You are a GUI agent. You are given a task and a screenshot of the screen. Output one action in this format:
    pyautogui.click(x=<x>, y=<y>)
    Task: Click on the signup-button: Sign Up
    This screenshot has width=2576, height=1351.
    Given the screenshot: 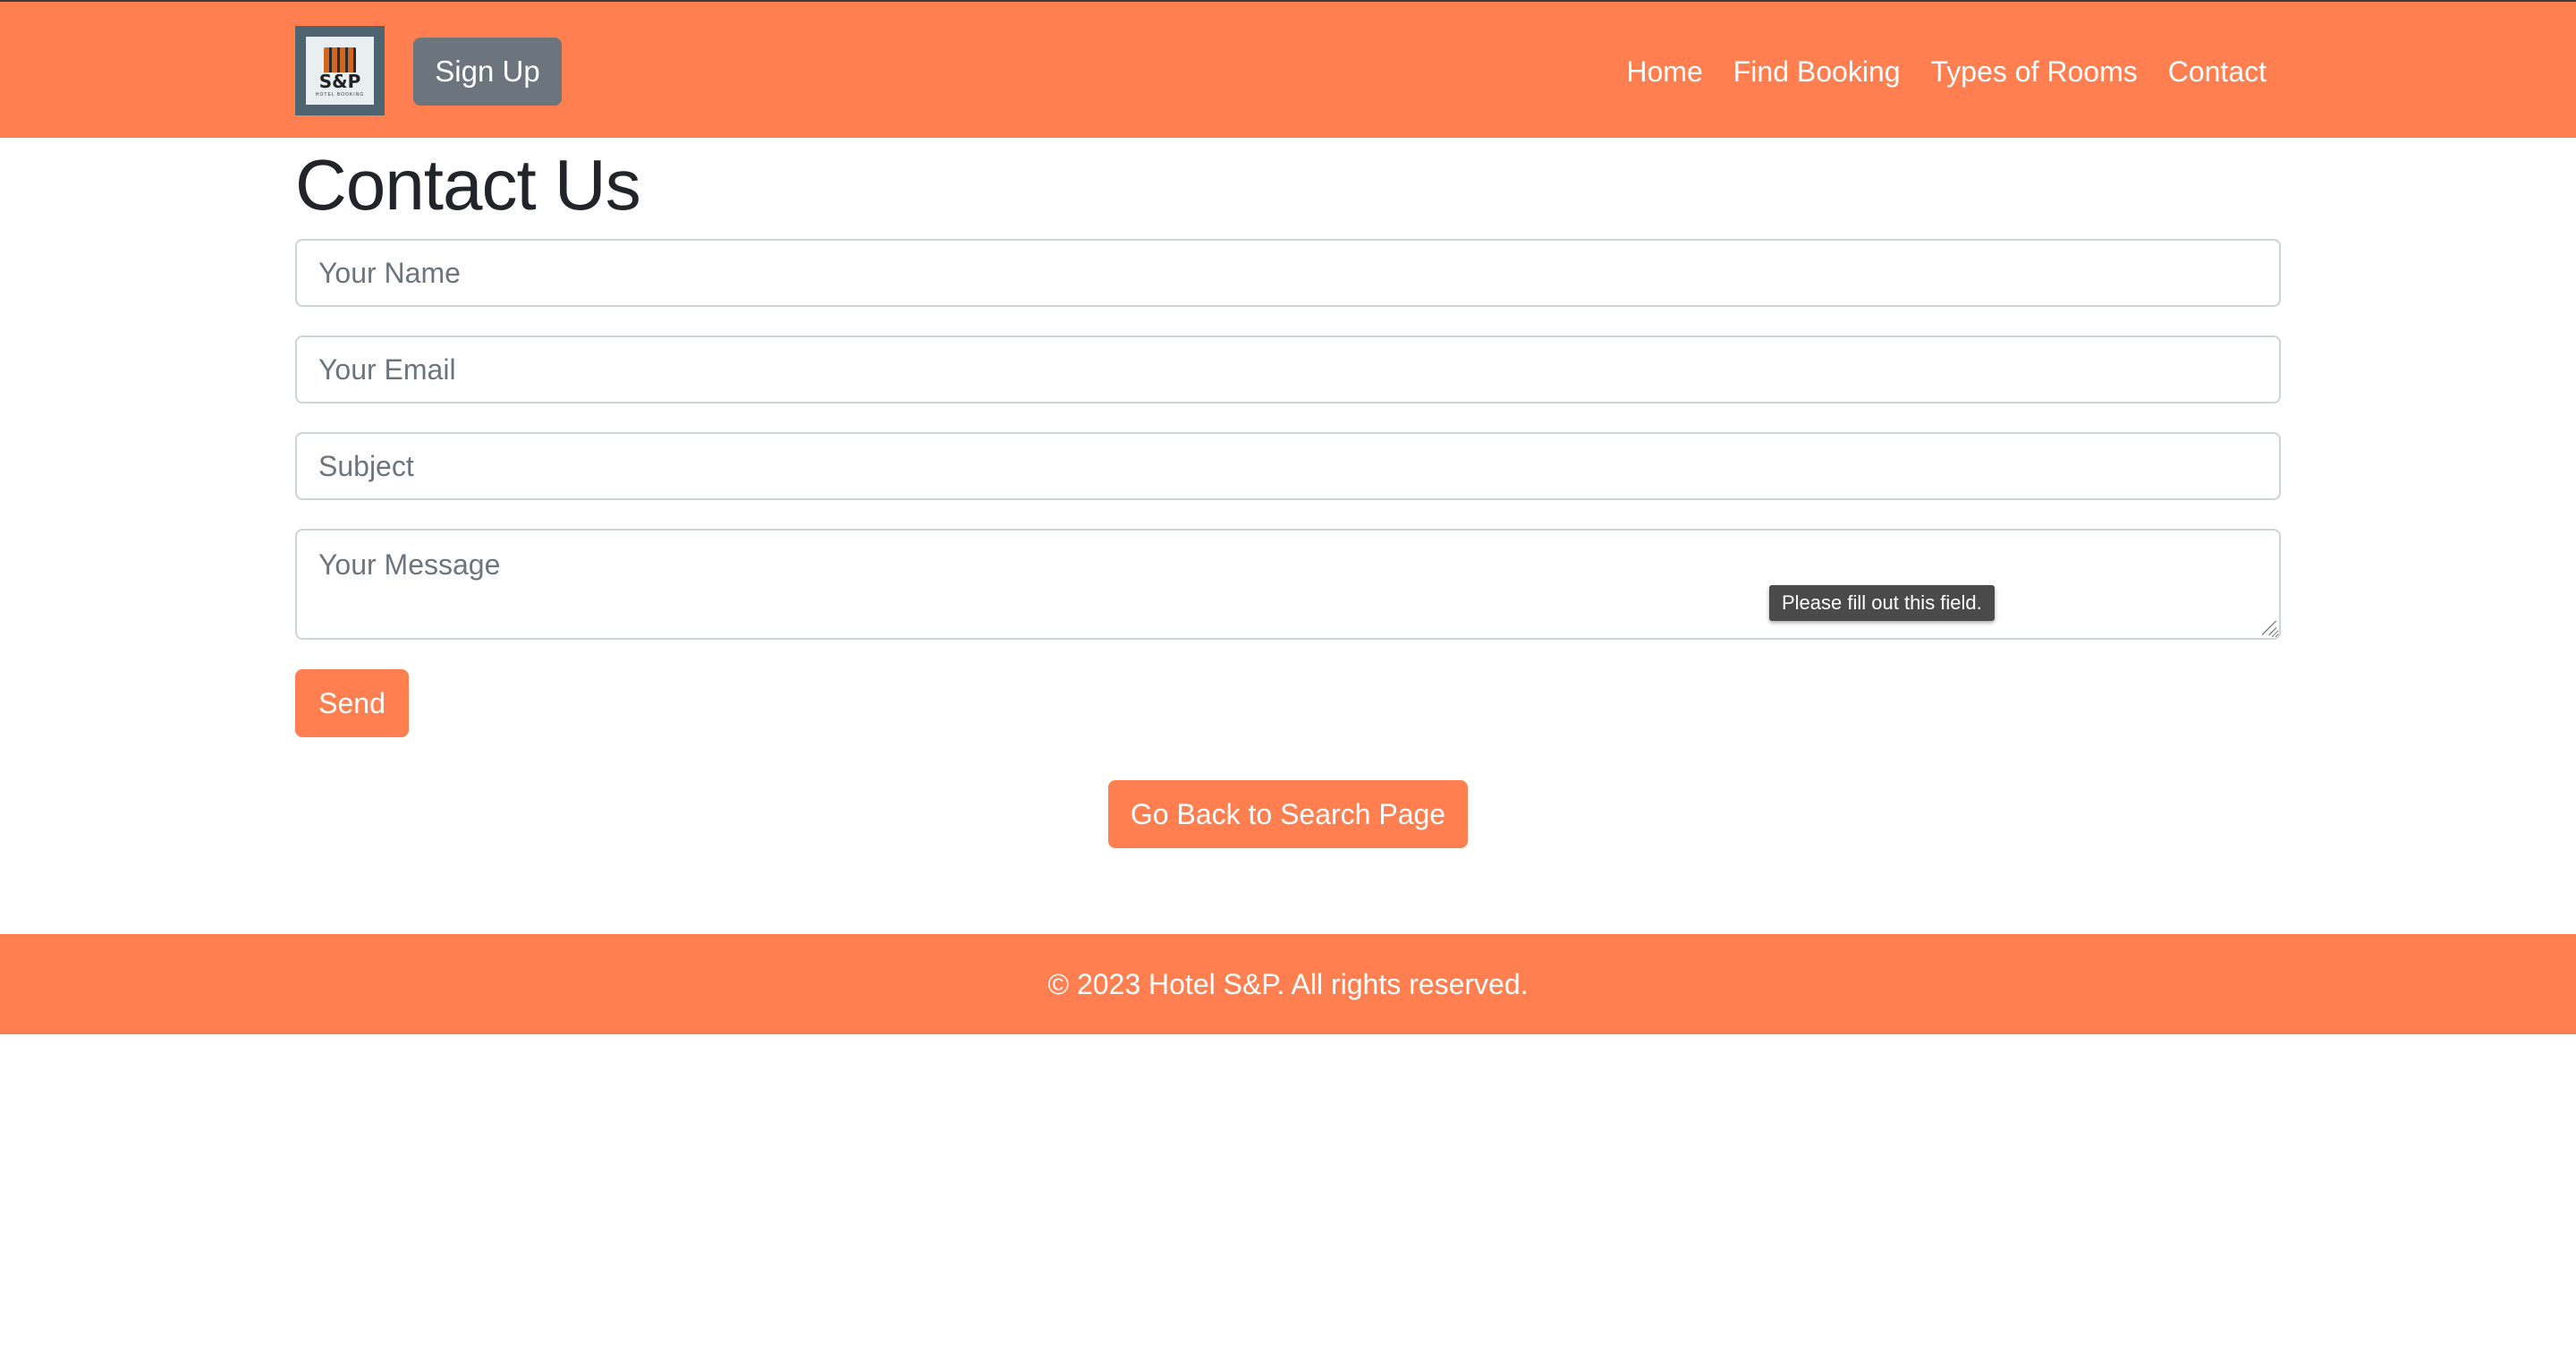 What is the action you would take?
    pyautogui.click(x=487, y=72)
    